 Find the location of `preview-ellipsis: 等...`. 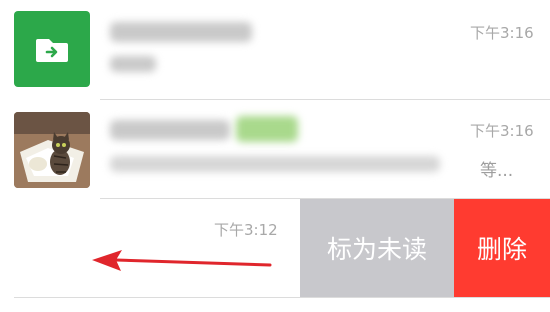

preview-ellipsis: 等... is located at coordinates (497, 171).